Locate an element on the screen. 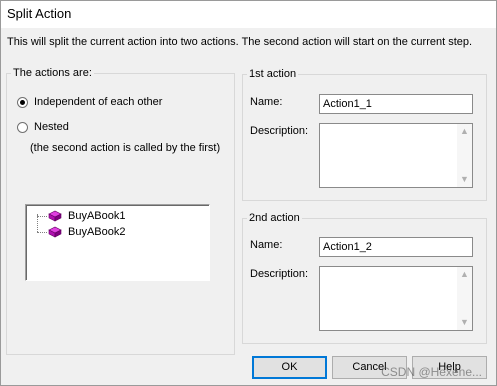  radio-independent: Independent of each other is located at coordinates (89, 102).